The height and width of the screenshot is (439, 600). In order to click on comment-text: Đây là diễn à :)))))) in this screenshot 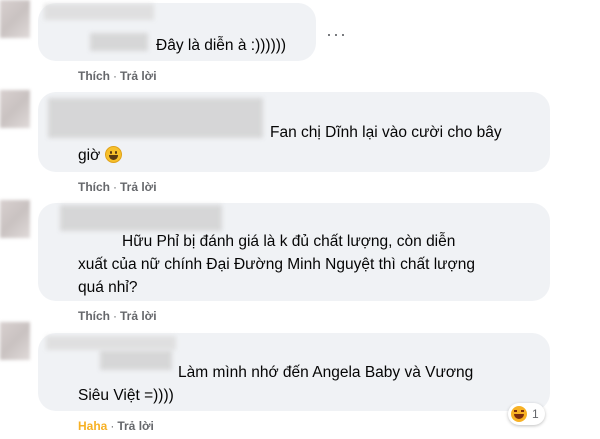, I will do `click(221, 45)`.